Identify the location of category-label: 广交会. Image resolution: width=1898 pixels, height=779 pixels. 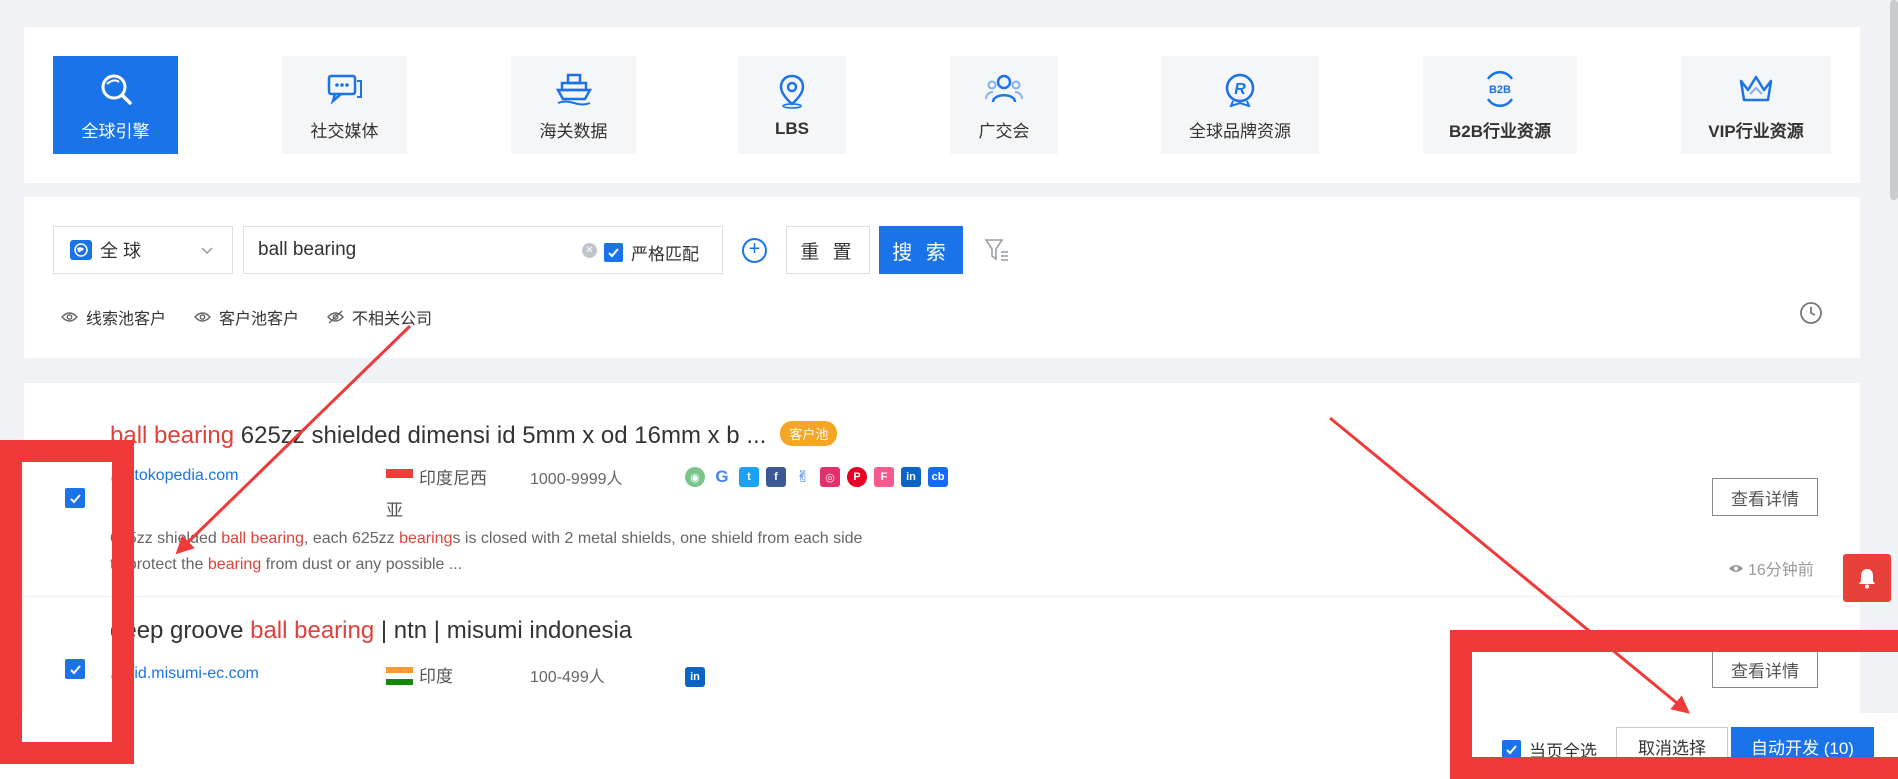
(1004, 131).